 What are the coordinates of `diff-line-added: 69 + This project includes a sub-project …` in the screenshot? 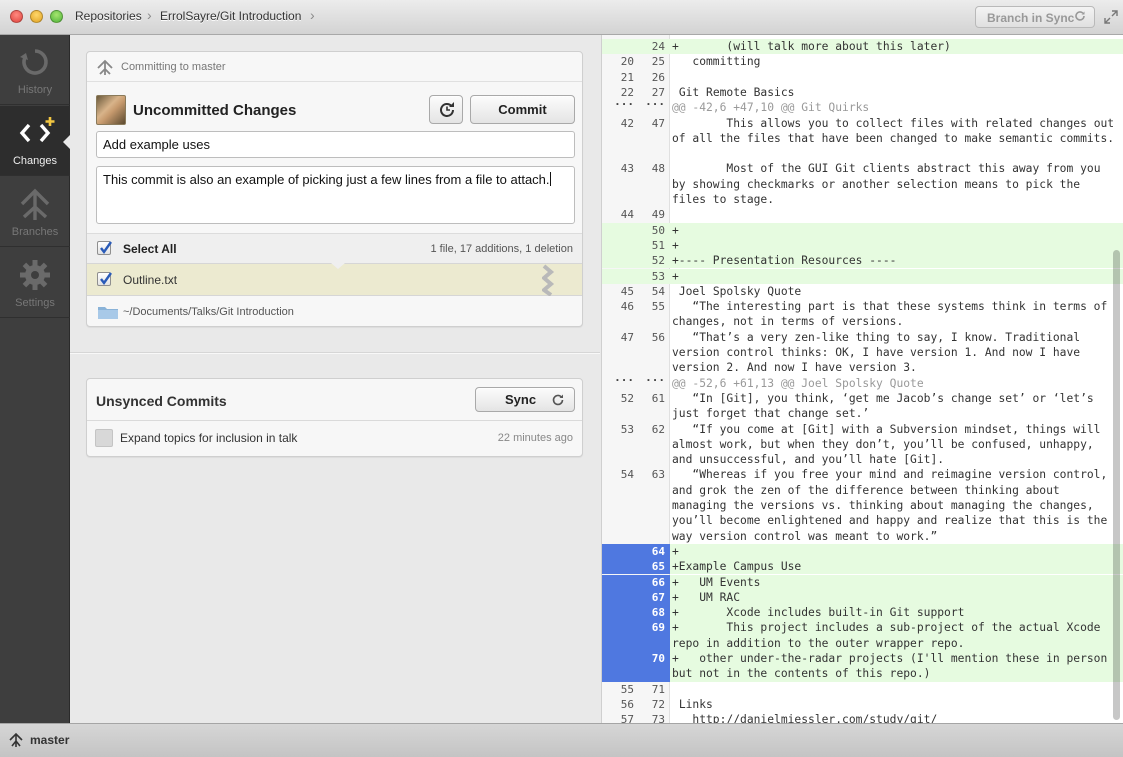 It's located at (862, 635).